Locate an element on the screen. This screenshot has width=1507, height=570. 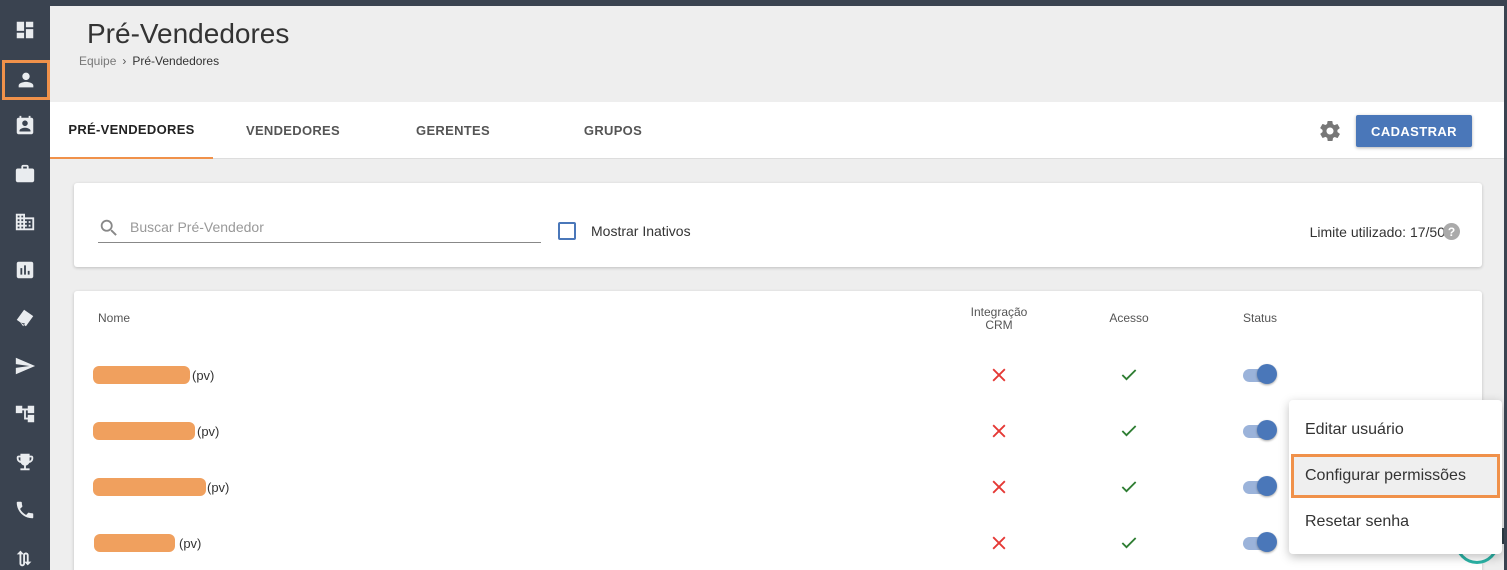
breadcrumb-root-link: Equipe is located at coordinates (97, 61).